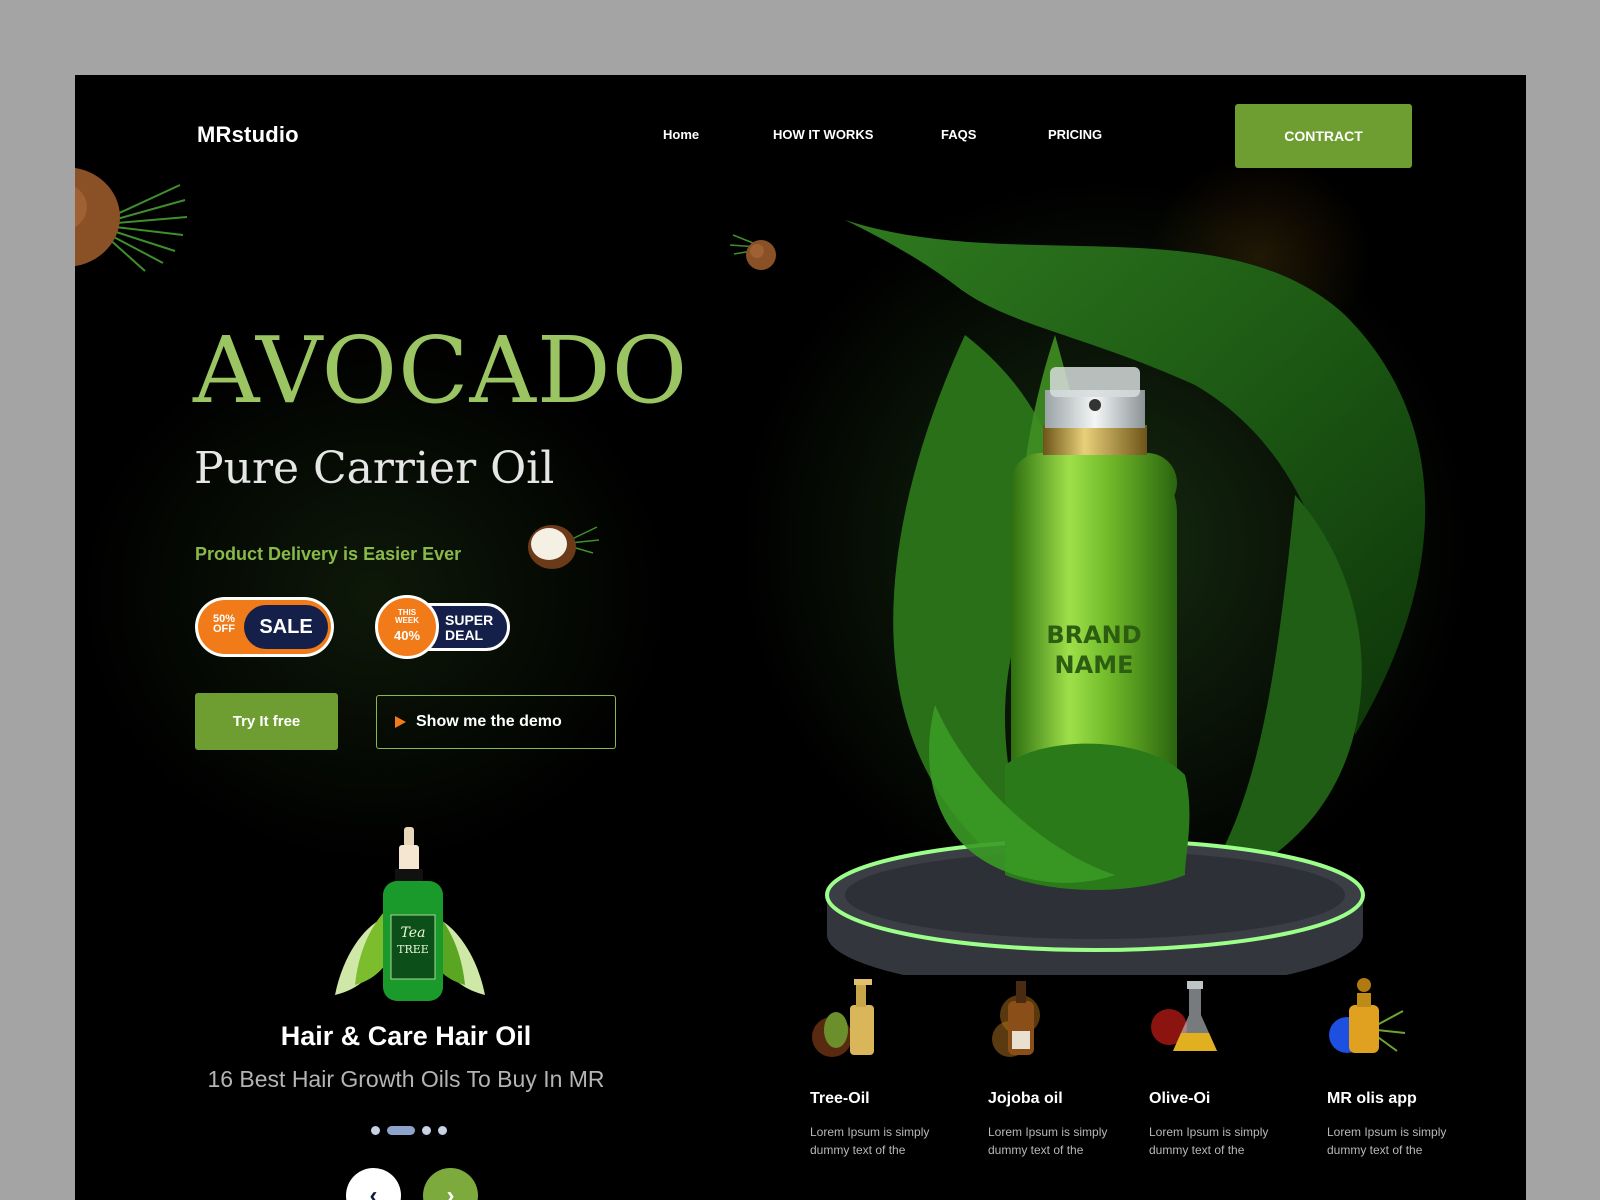 The height and width of the screenshot is (1200, 1600). Describe the element at coordinates (441, 370) in the screenshot. I see `hero-title: AVOCADO` at that location.